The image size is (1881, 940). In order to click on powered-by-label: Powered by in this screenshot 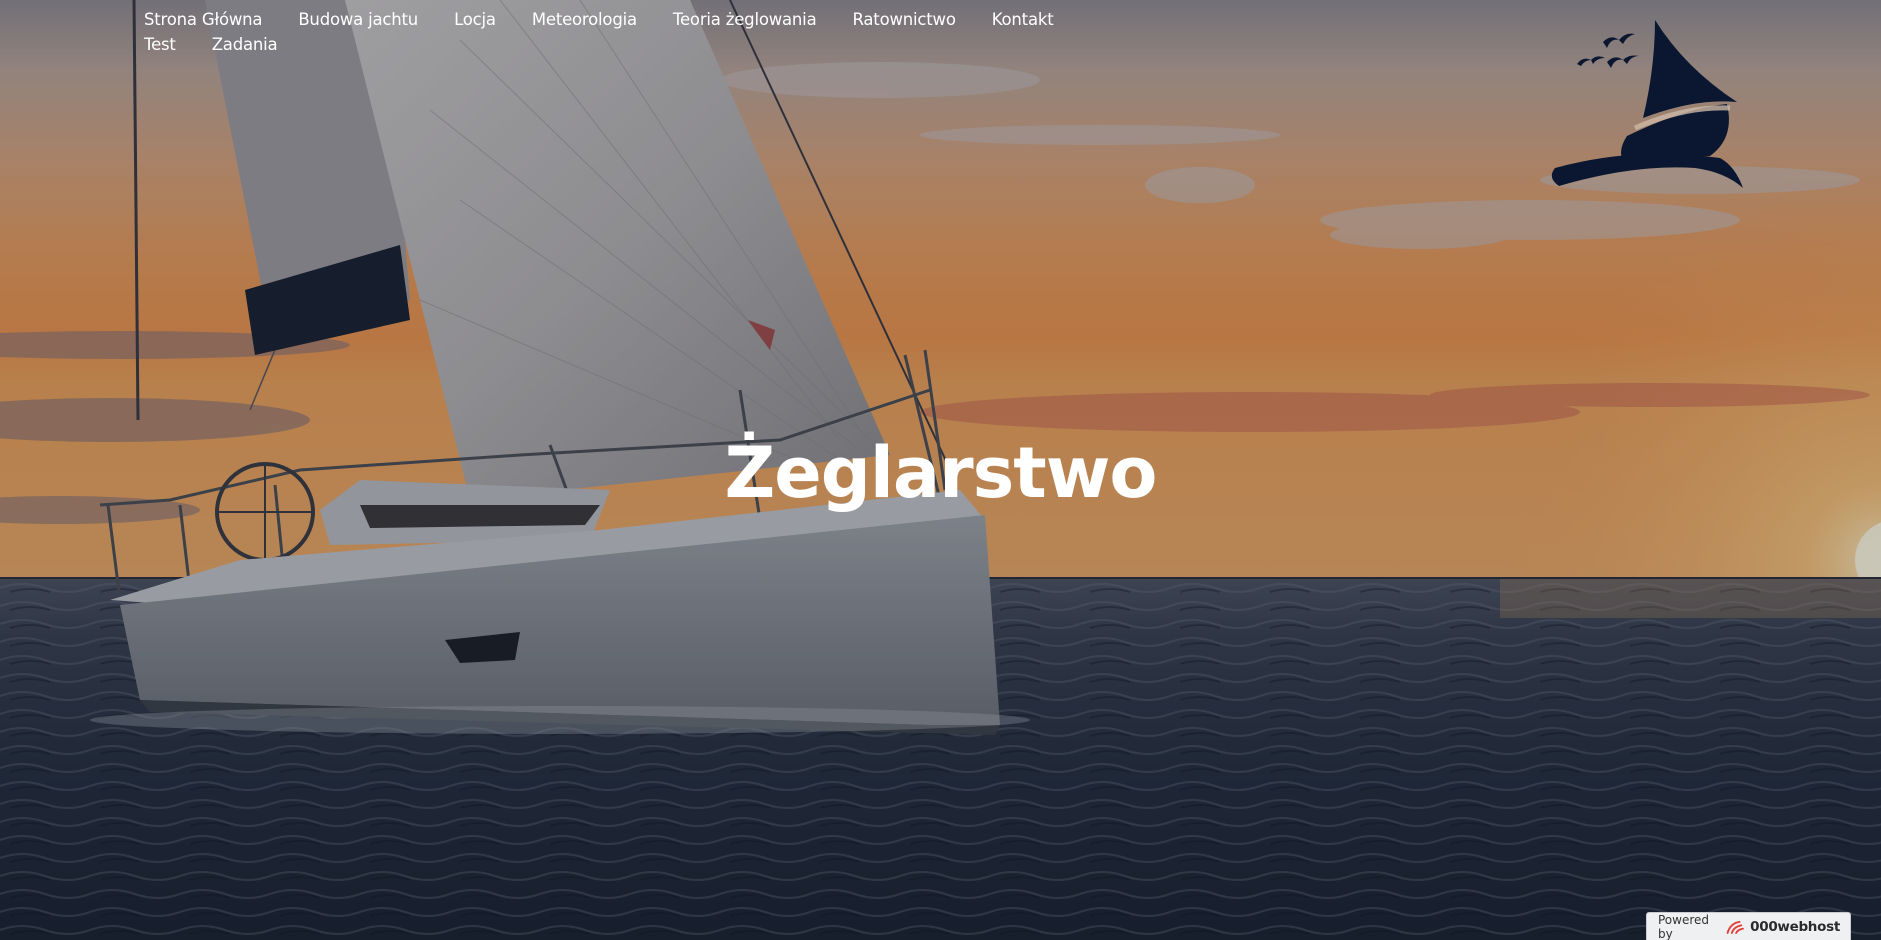, I will do `click(1684, 926)`.